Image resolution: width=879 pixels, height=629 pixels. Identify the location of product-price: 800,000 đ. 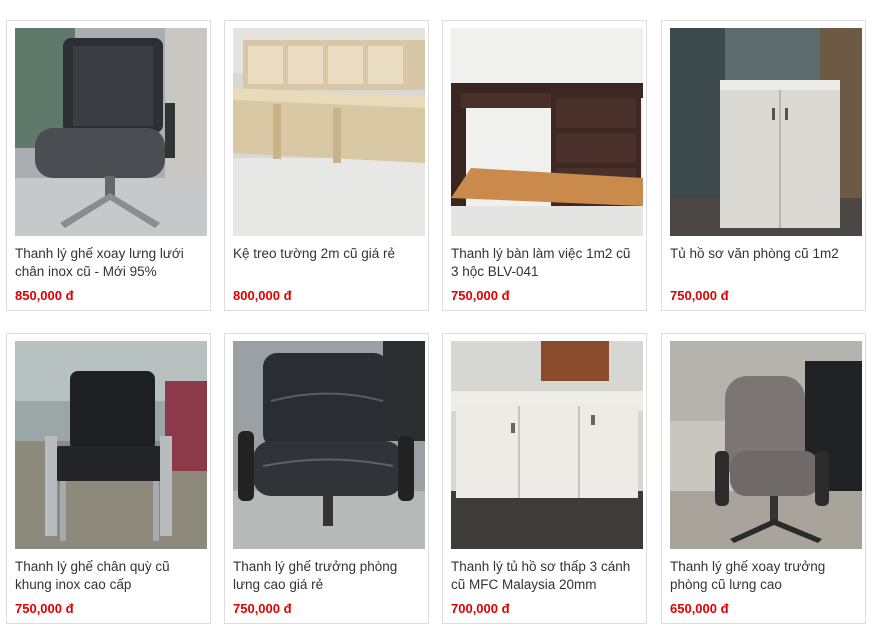
(262, 295).